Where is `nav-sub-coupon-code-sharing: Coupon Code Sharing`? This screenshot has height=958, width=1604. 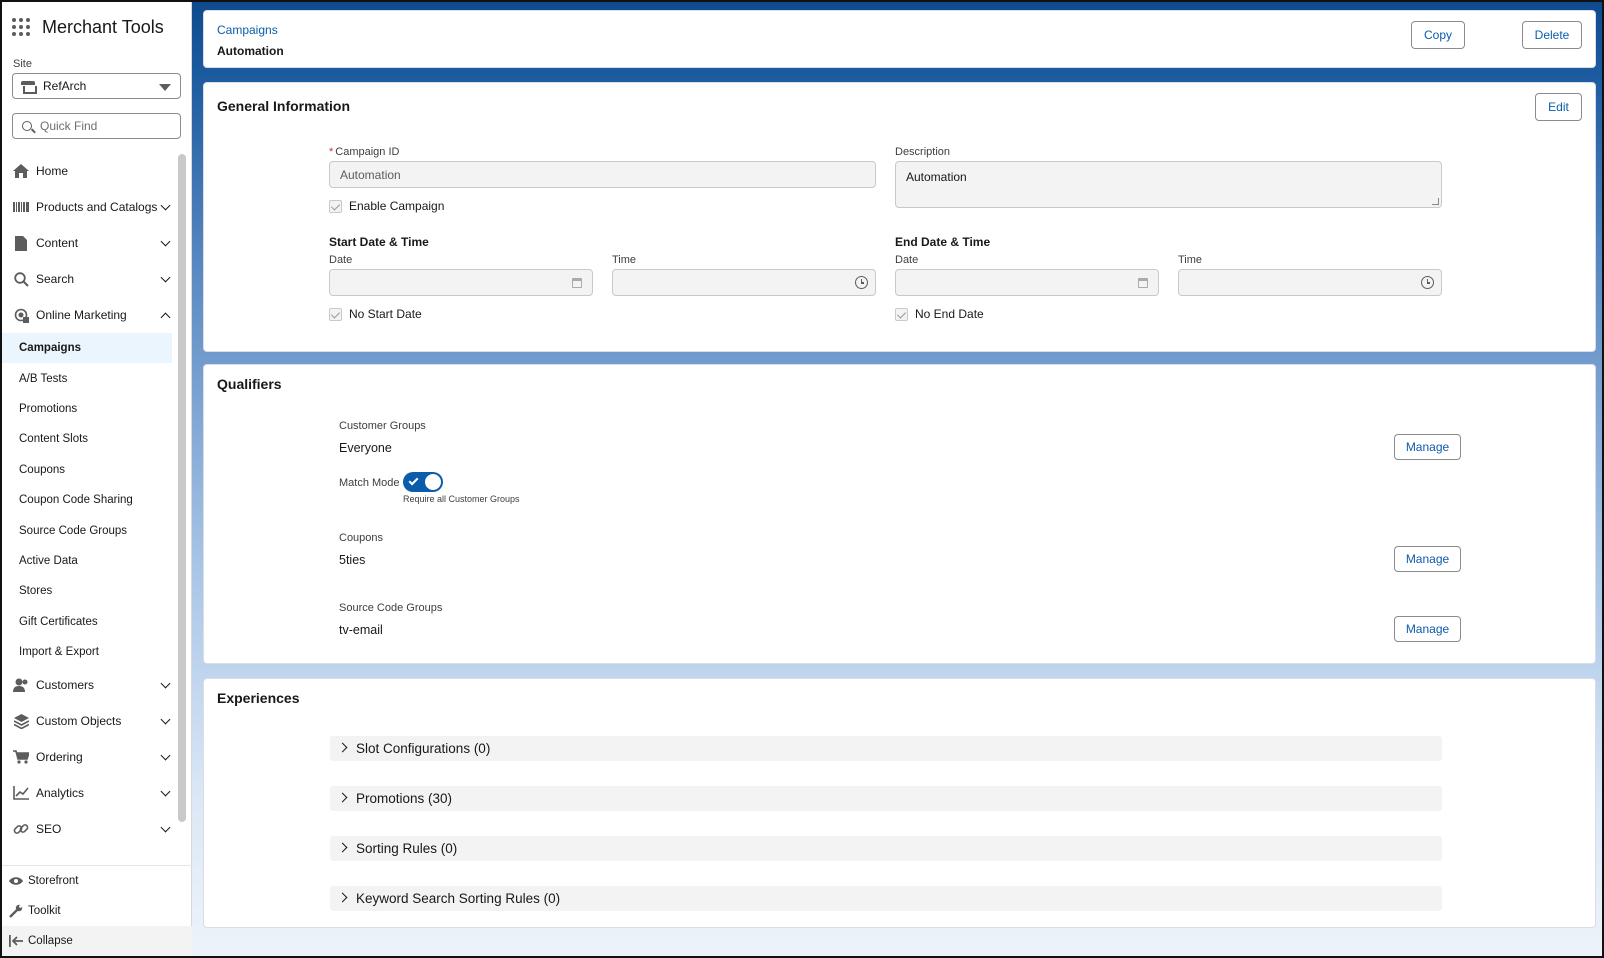
nav-sub-coupon-code-sharing: Coupon Code Sharing is located at coordinates (96, 500).